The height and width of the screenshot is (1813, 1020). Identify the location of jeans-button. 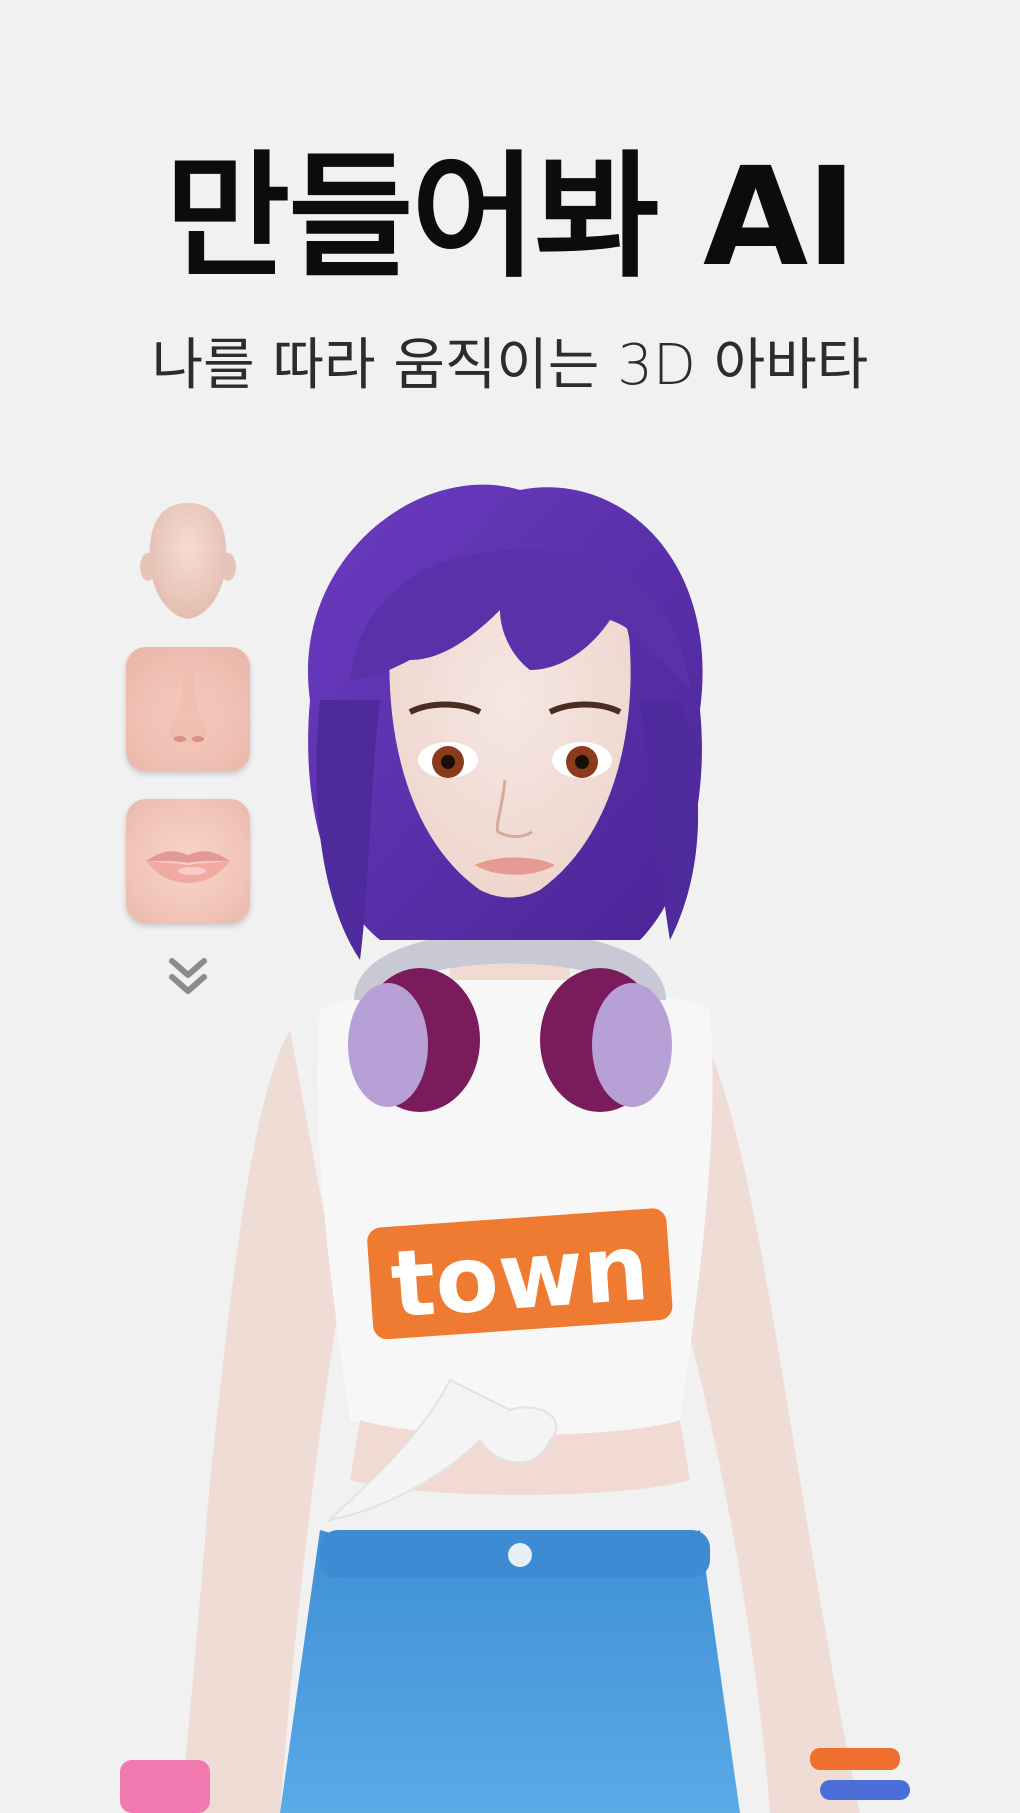
(520, 1555).